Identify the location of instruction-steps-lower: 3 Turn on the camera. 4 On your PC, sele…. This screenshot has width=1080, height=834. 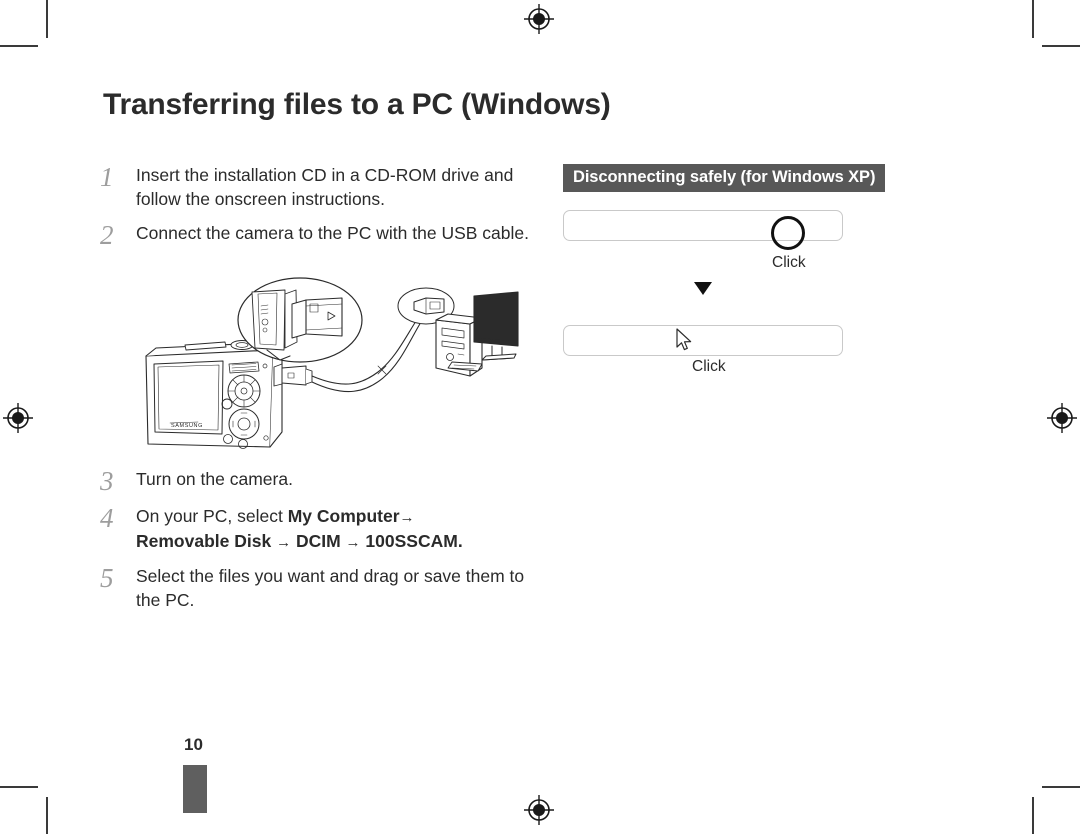
(320, 545).